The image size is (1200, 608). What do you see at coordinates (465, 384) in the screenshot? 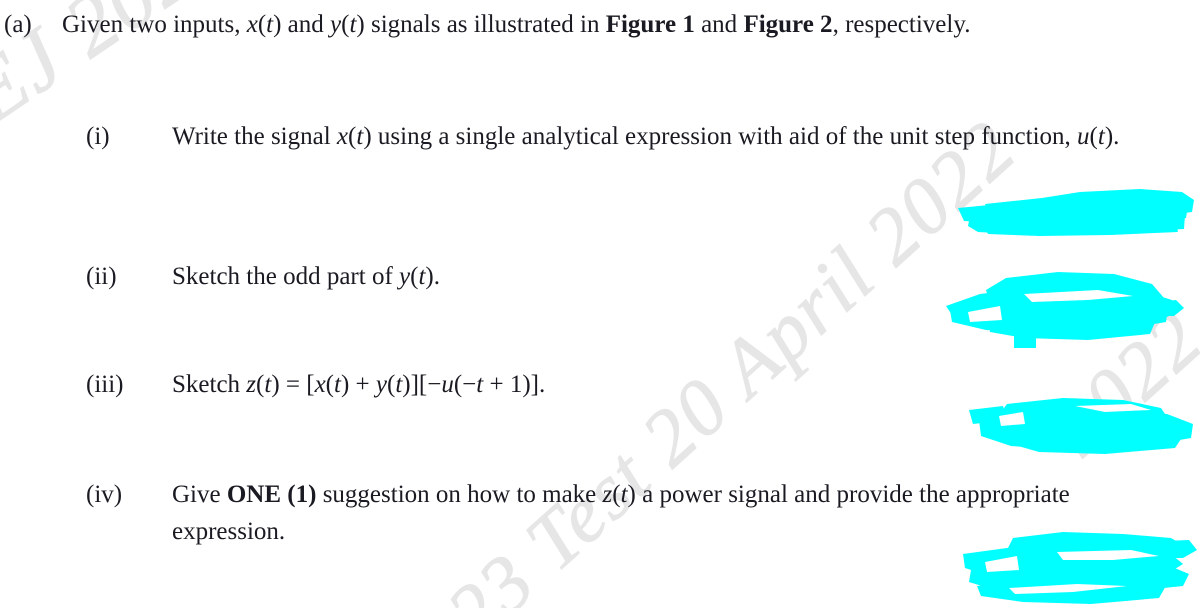
I see `paren-open-4: (−` at bounding box center [465, 384].